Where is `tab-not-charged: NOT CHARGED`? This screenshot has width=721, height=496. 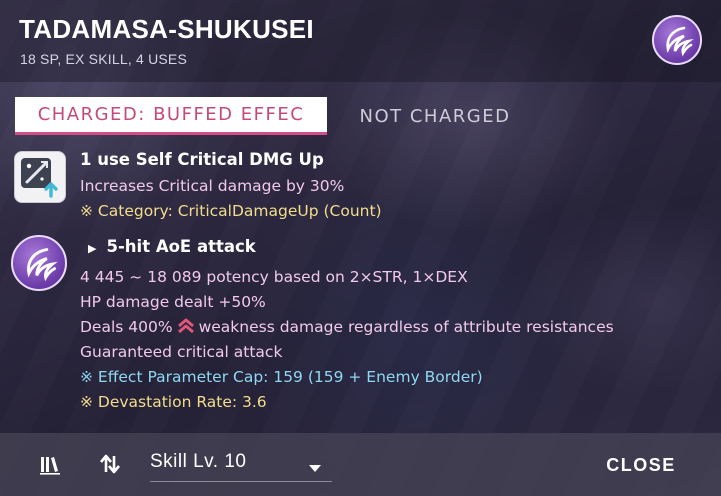 tab-not-charged: NOT CHARGED is located at coordinates (435, 116).